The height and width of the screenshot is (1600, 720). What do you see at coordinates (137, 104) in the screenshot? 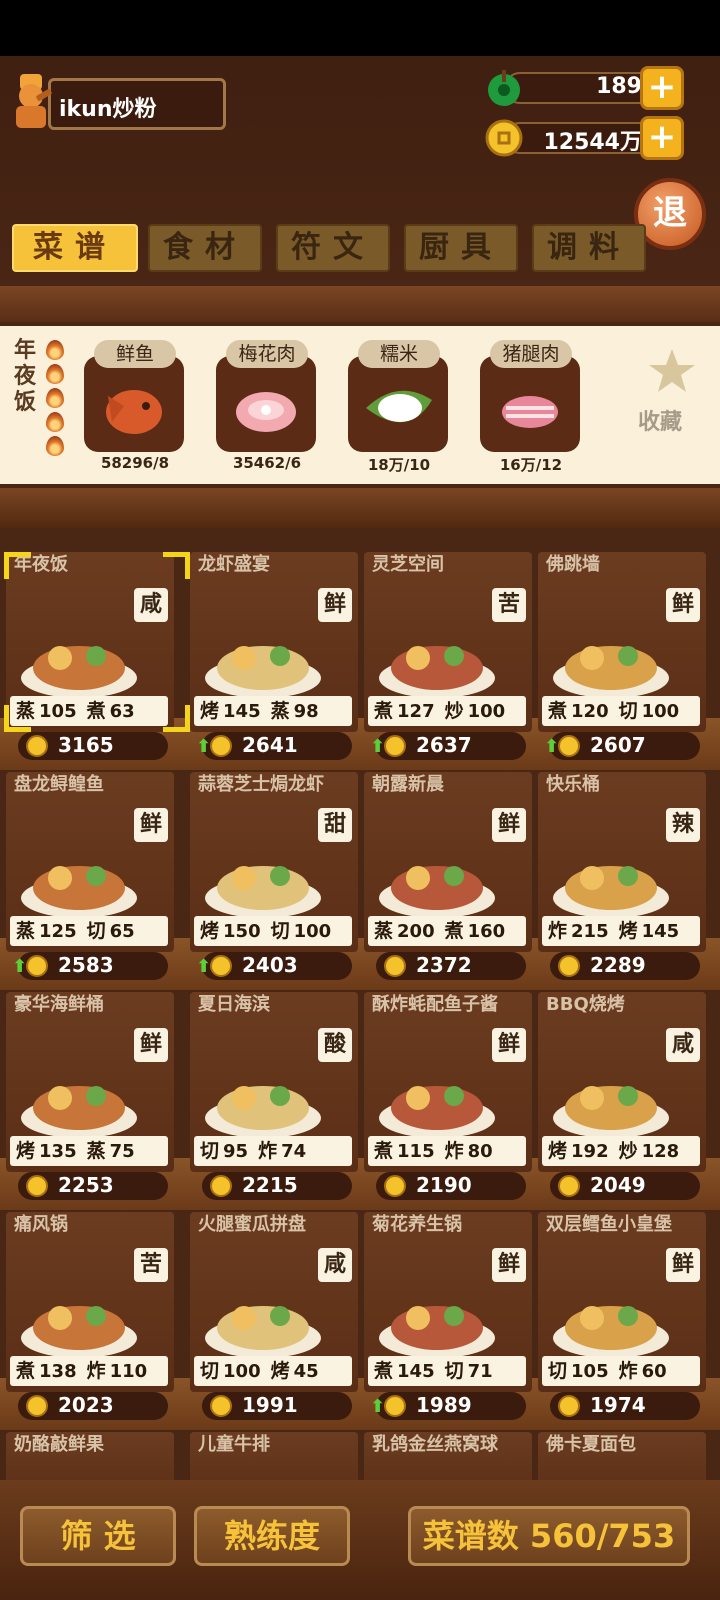
I see `player-name-box: ikun炒粉` at bounding box center [137, 104].